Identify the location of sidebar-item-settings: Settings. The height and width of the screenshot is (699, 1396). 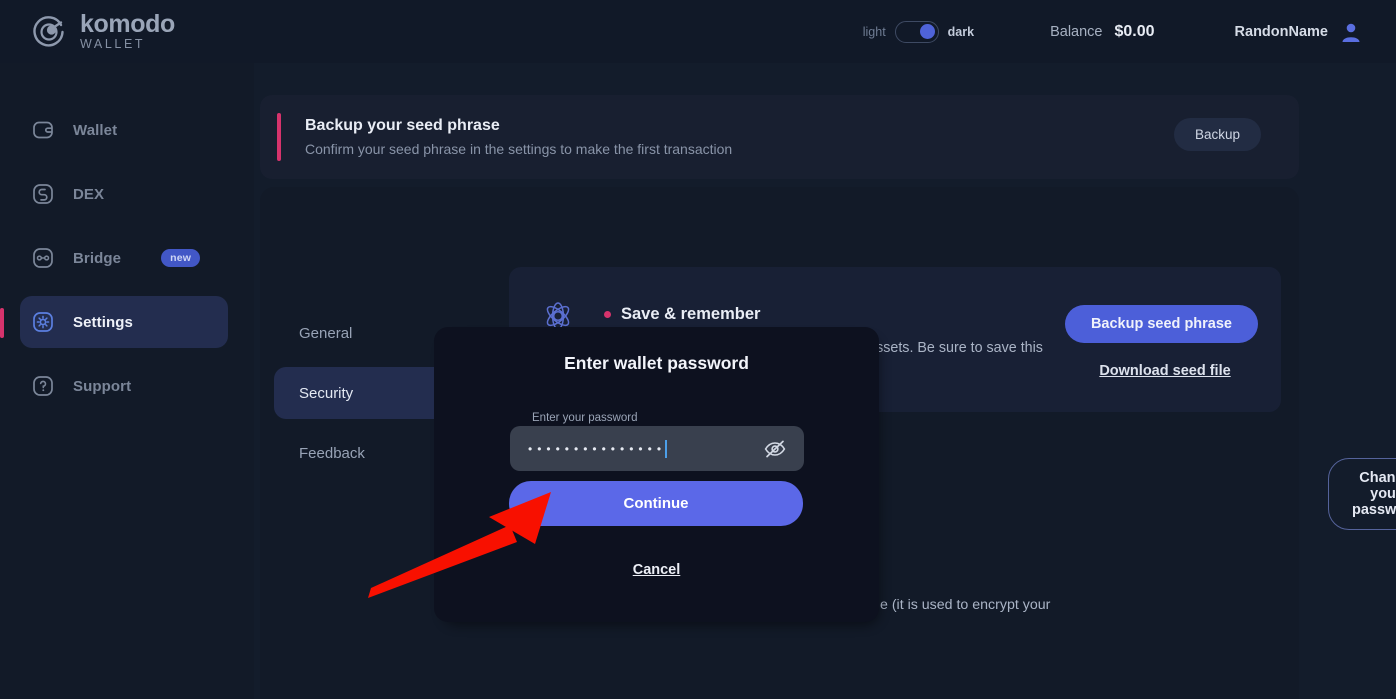
(114, 322).